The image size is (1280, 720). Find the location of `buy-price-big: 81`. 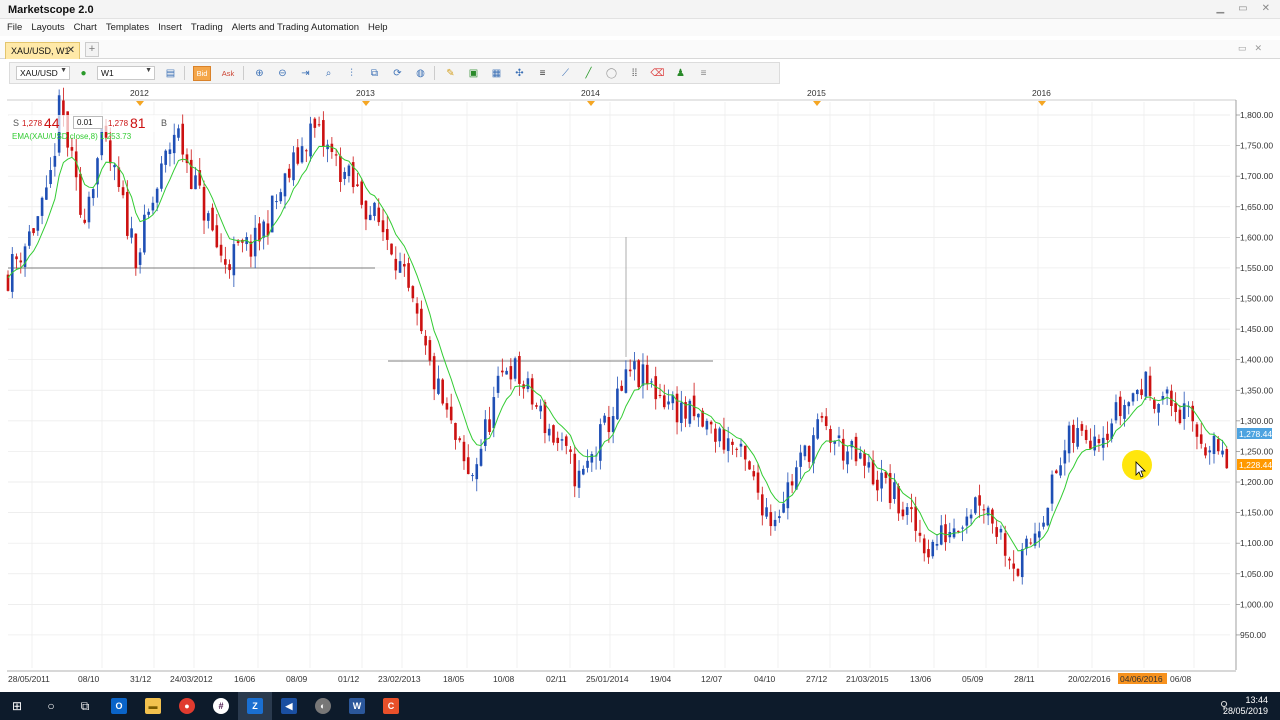

buy-price-big: 81 is located at coordinates (138, 123).